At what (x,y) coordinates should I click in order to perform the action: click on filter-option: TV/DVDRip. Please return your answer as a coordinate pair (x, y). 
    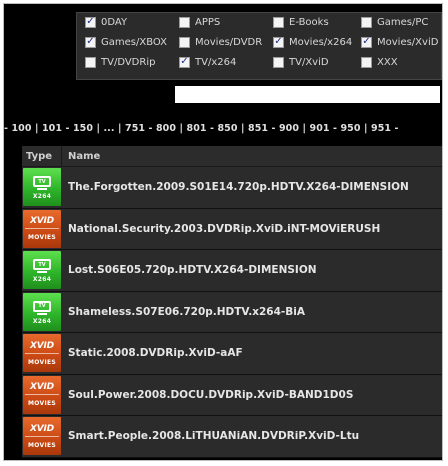
    Looking at the image, I should click on (120, 62).